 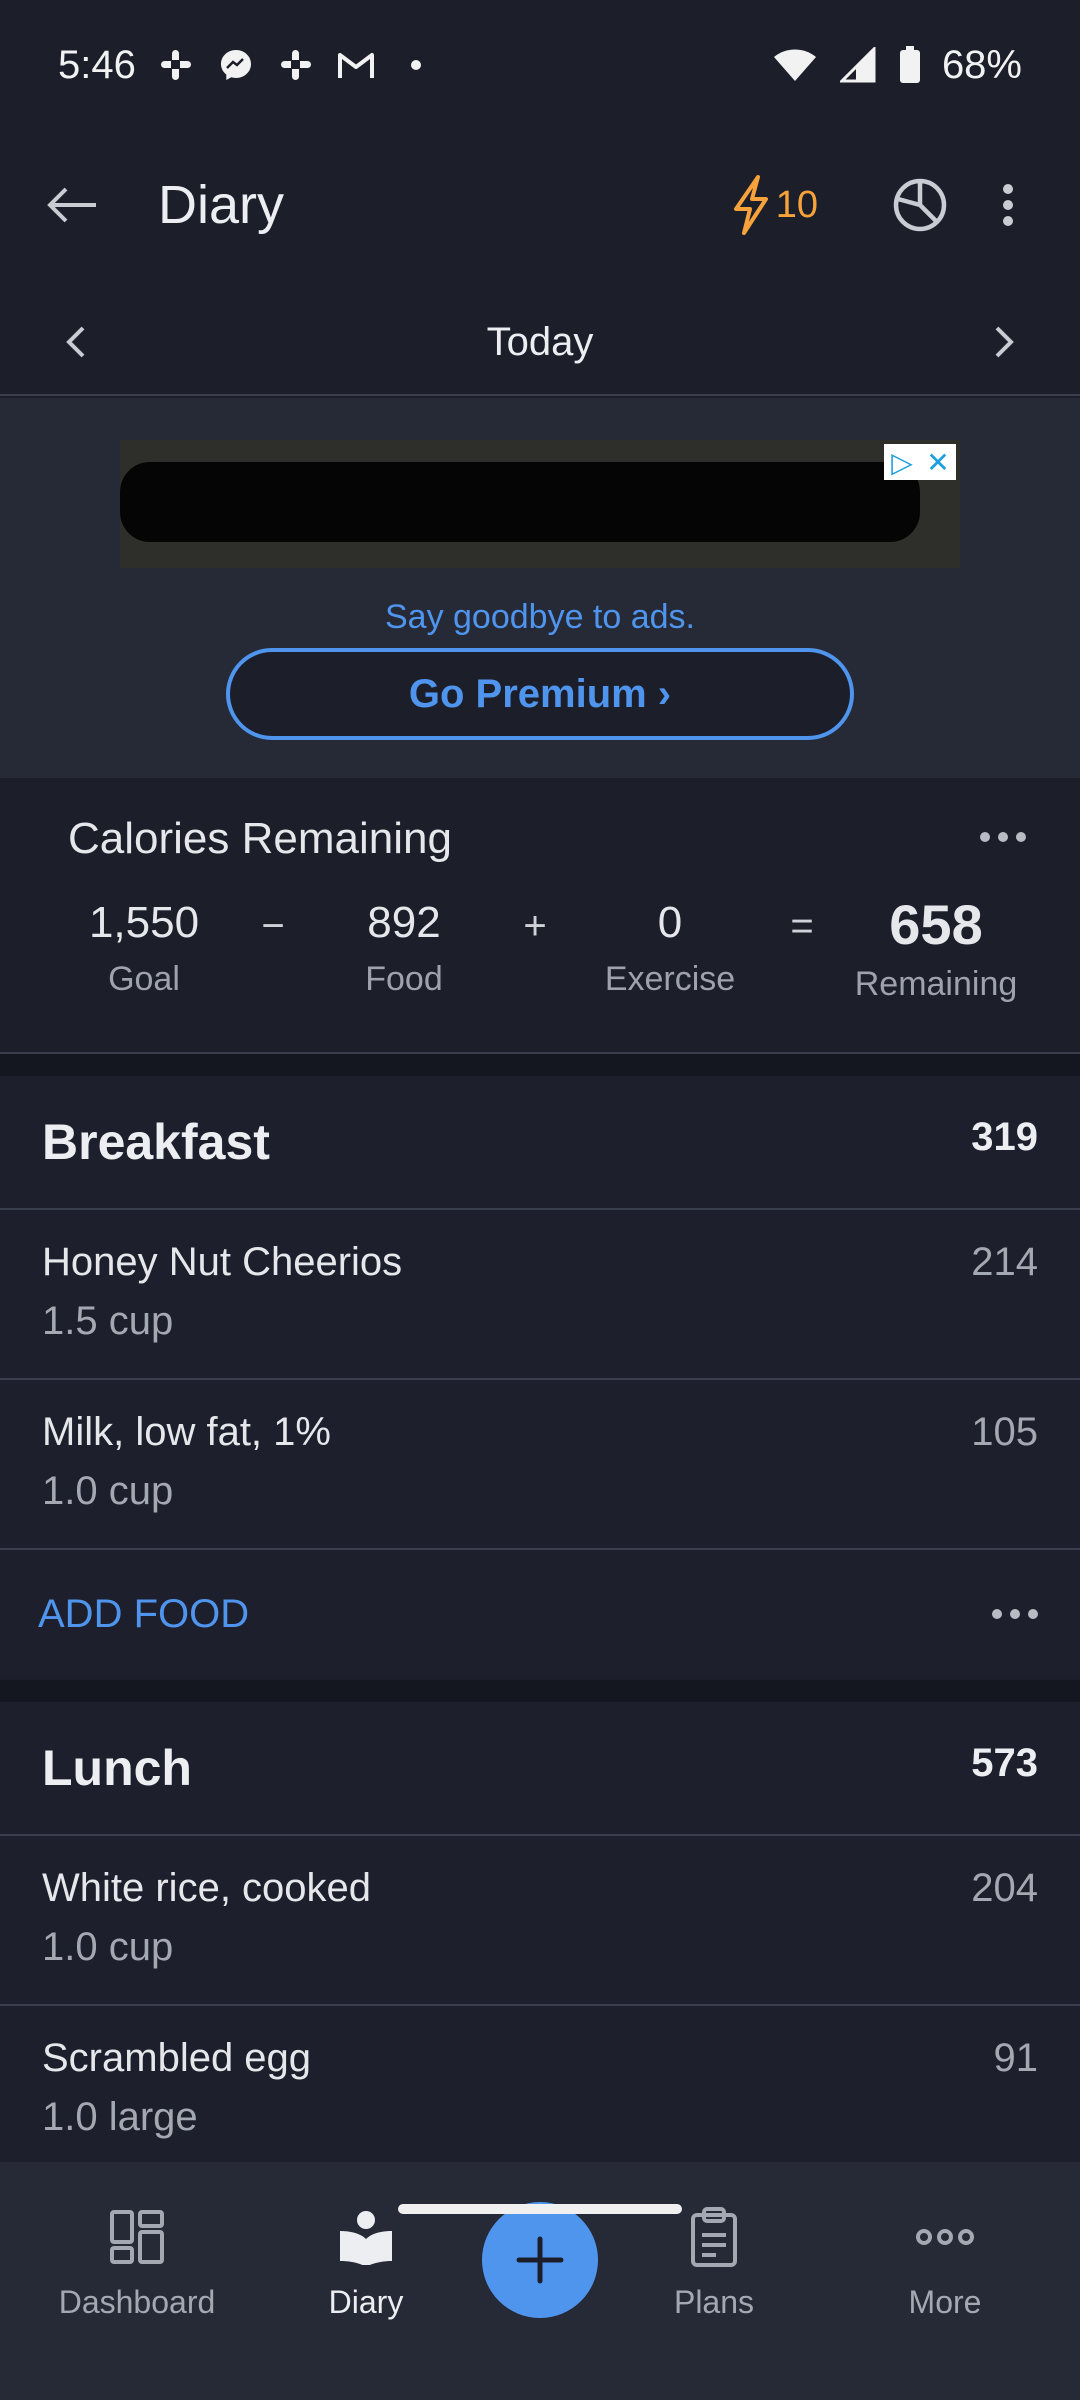 What do you see at coordinates (1004, 1432) in the screenshot?
I see `food-calories: 105` at bounding box center [1004, 1432].